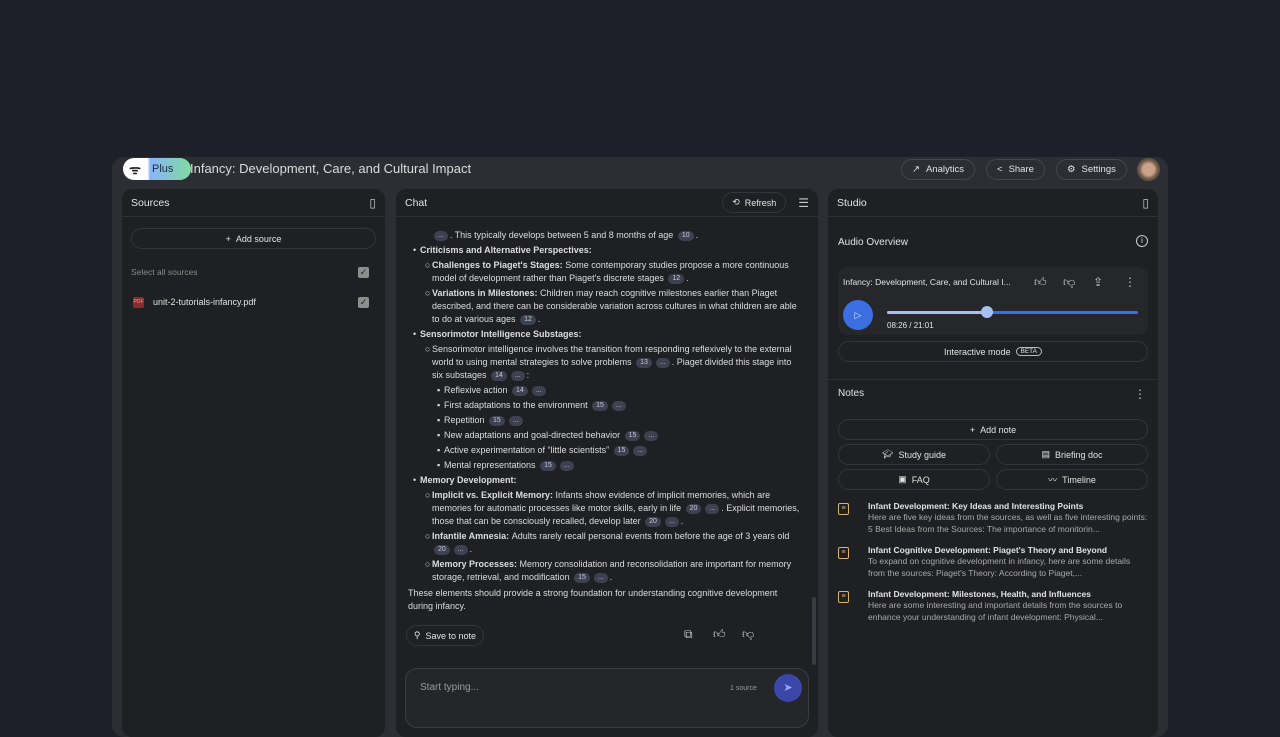 The width and height of the screenshot is (1280, 737). Describe the element at coordinates (1142, 241) in the screenshot. I see `info-icon: i` at that location.